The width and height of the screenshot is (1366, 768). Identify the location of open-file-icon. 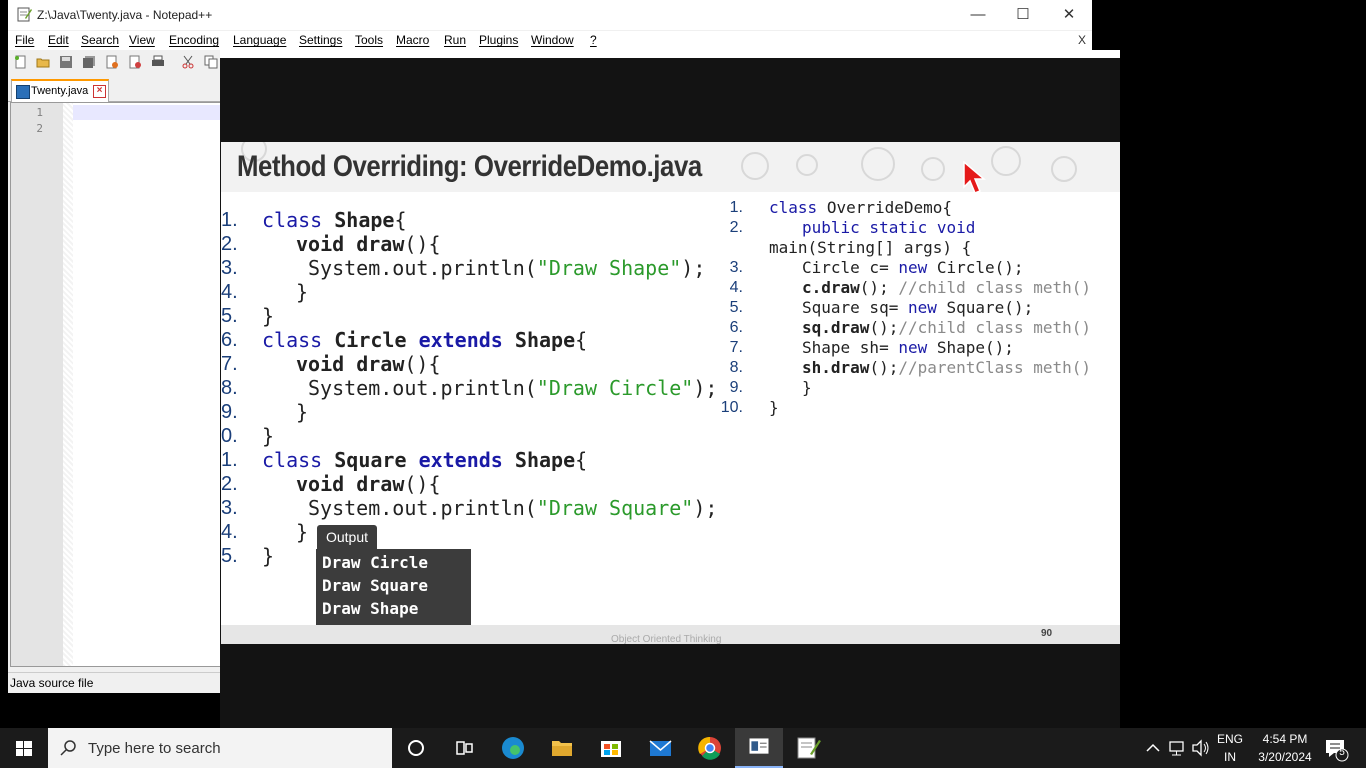
(43, 62).